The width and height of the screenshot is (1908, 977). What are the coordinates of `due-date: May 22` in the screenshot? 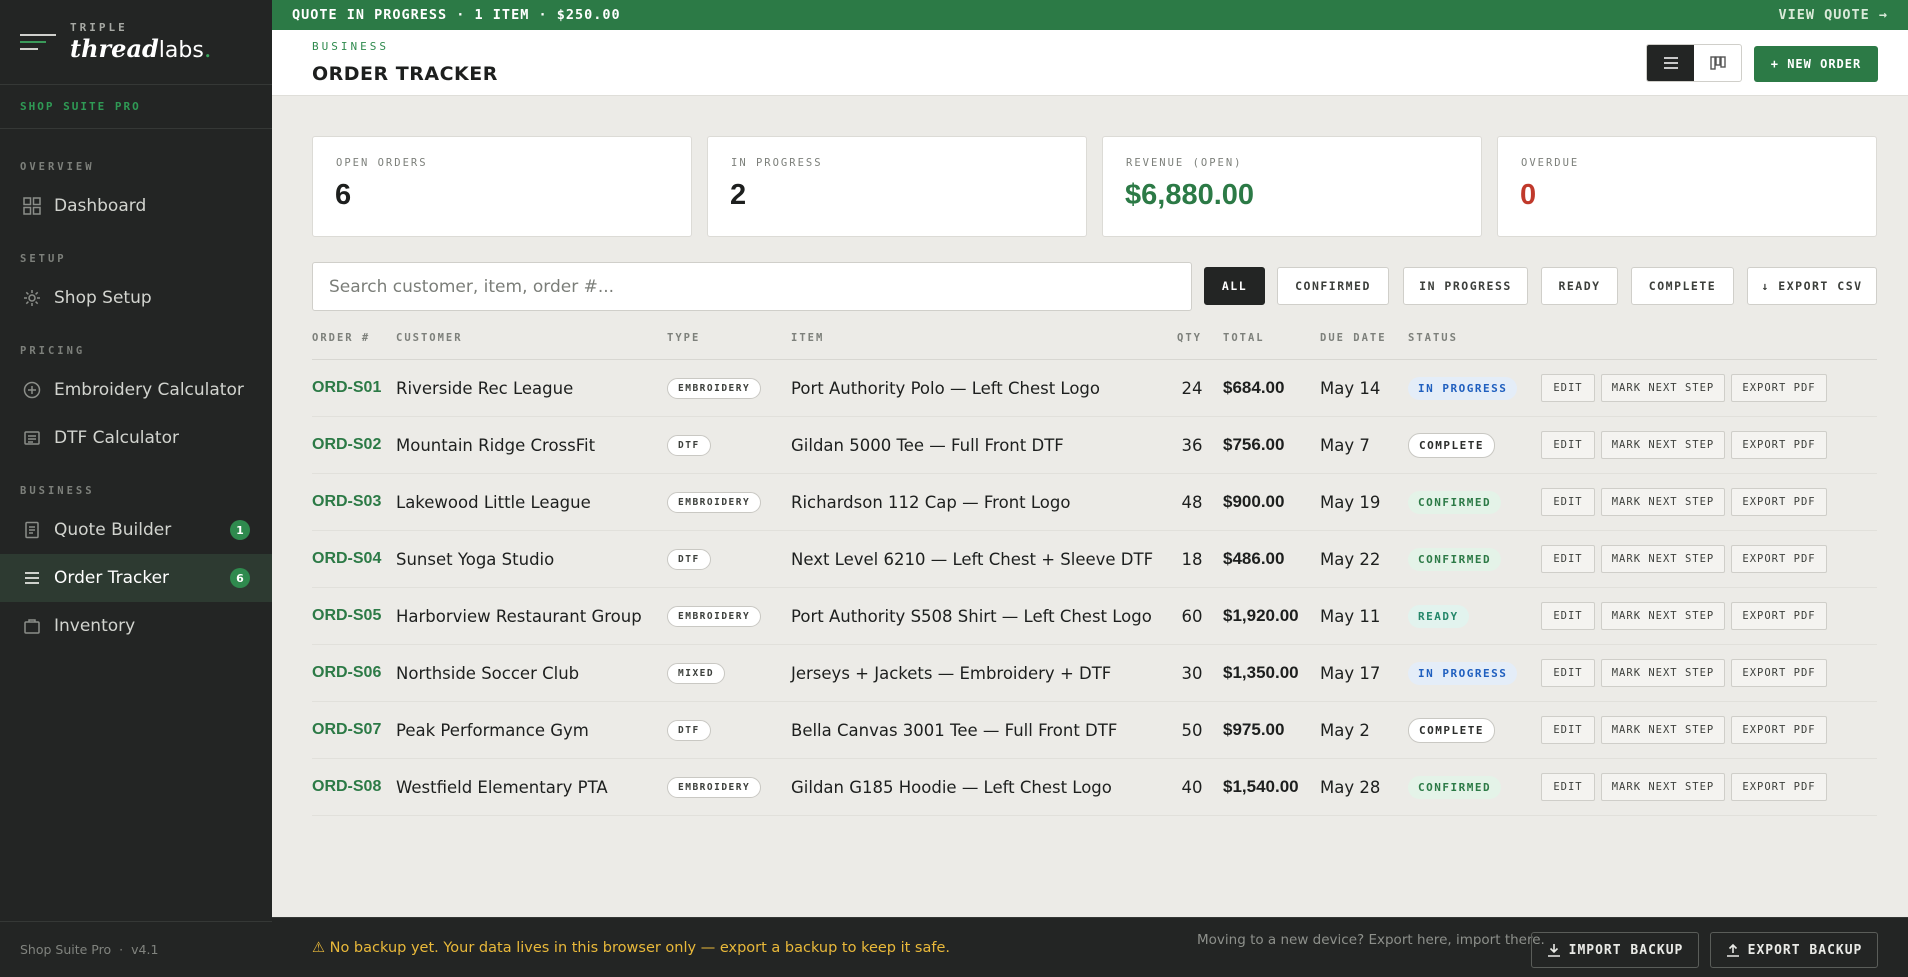 It's located at (1350, 559).